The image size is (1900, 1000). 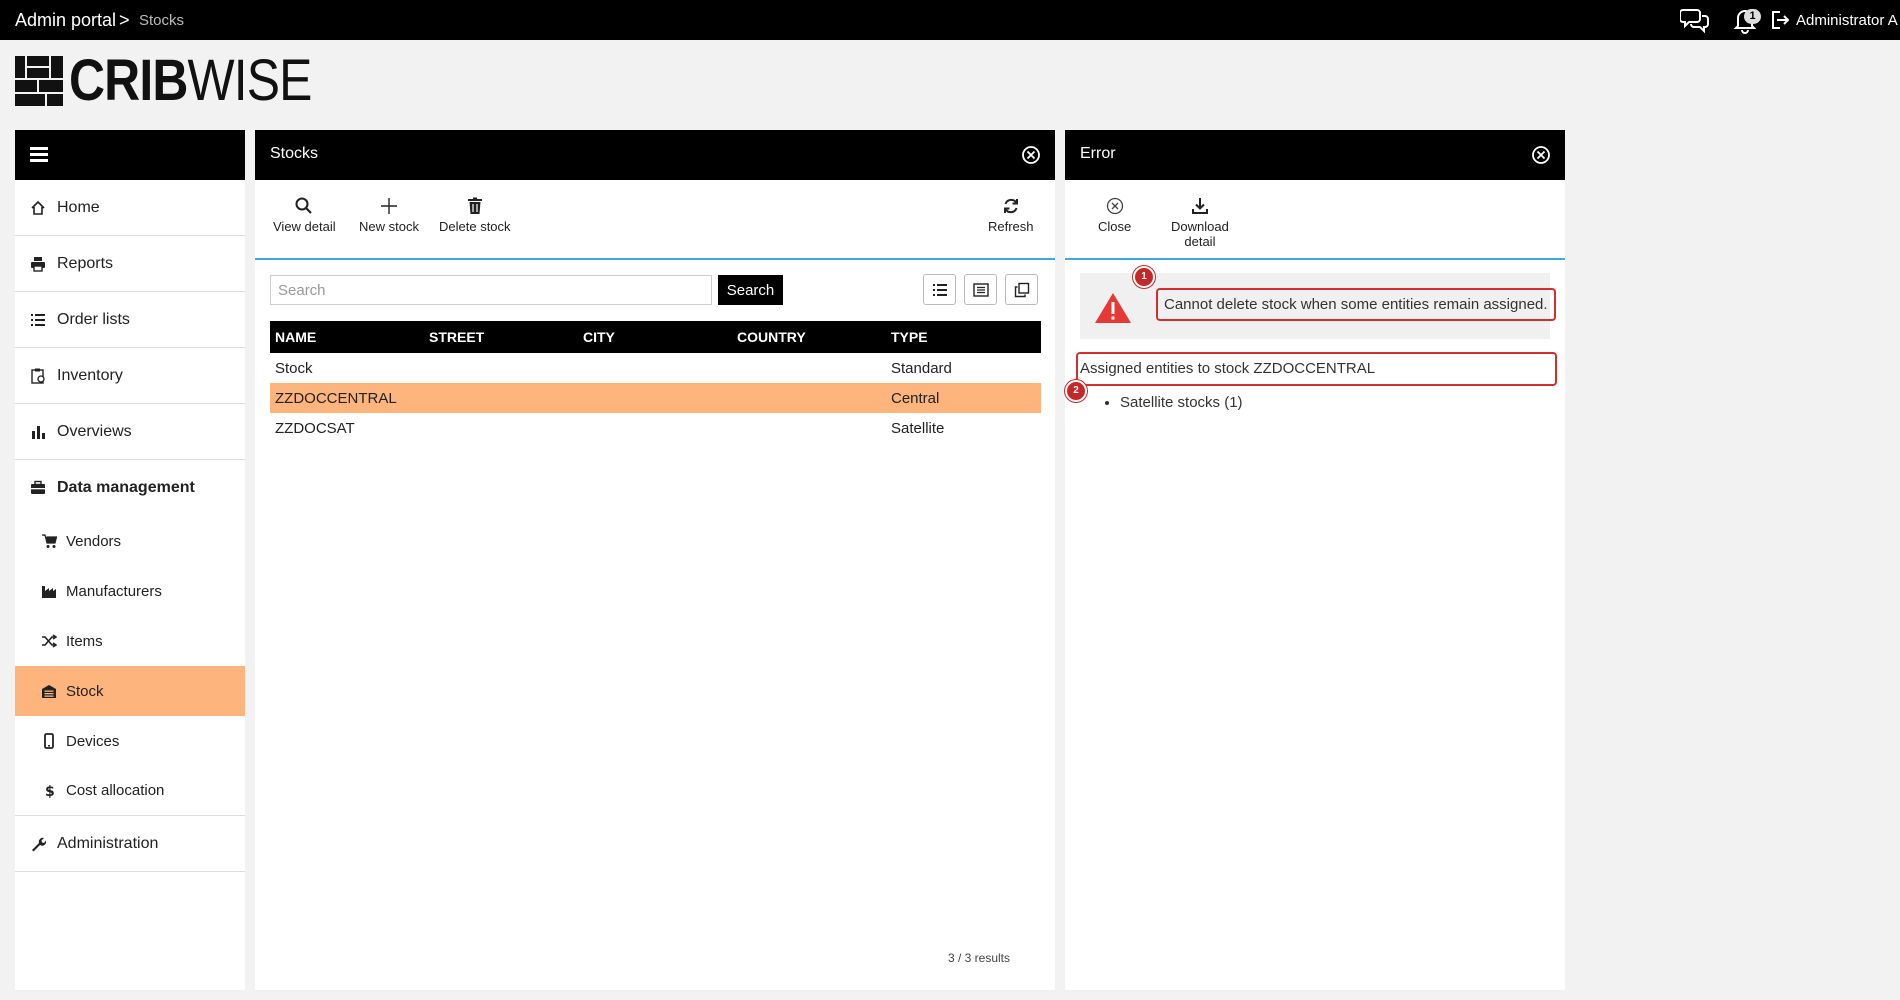 What do you see at coordinates (49, 541) in the screenshot?
I see `cart-icon` at bounding box center [49, 541].